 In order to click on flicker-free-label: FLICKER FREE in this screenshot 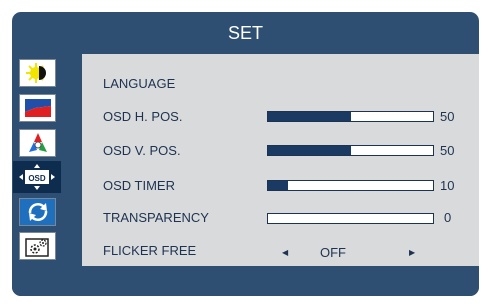, I will do `click(149, 251)`.